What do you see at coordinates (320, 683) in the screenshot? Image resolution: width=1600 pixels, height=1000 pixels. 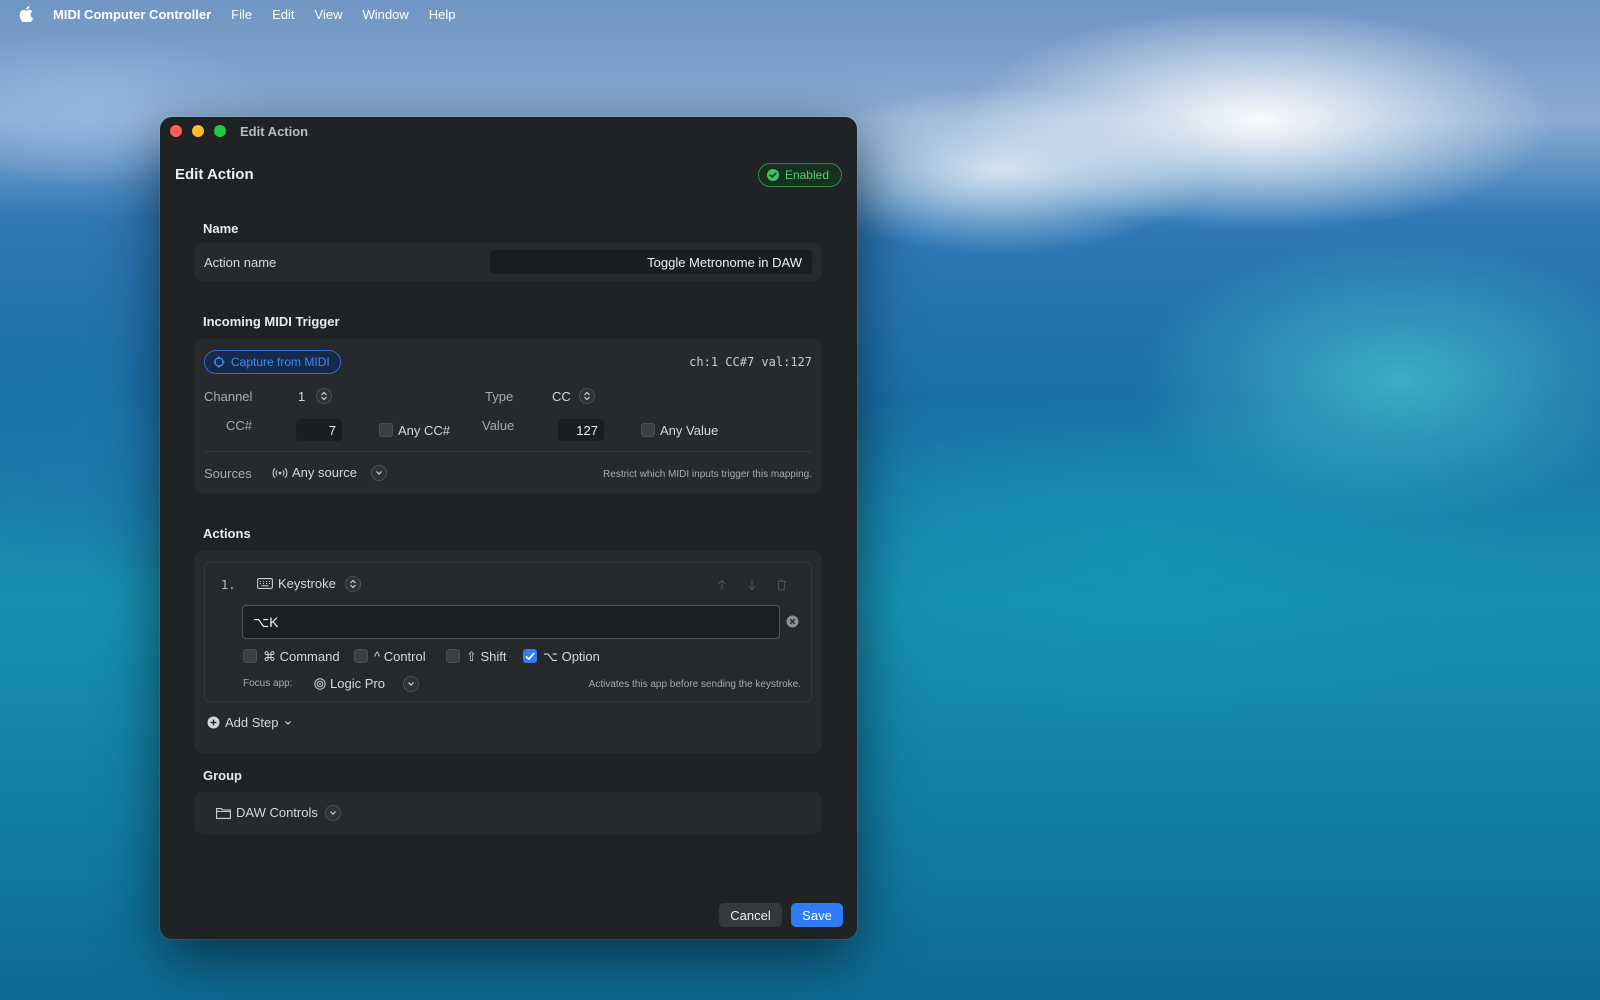 I see `app-target-icon` at bounding box center [320, 683].